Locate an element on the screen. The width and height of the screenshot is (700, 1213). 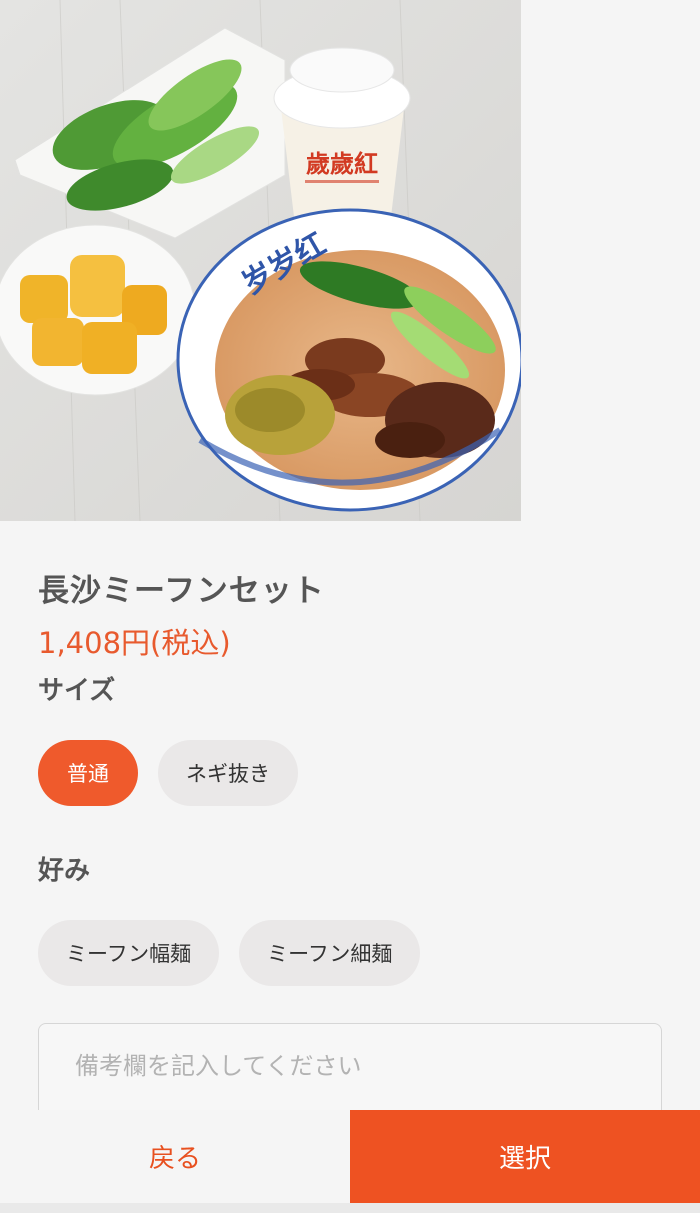
bottom-action-bar: 戻る 選択 is located at coordinates (350, 1156).